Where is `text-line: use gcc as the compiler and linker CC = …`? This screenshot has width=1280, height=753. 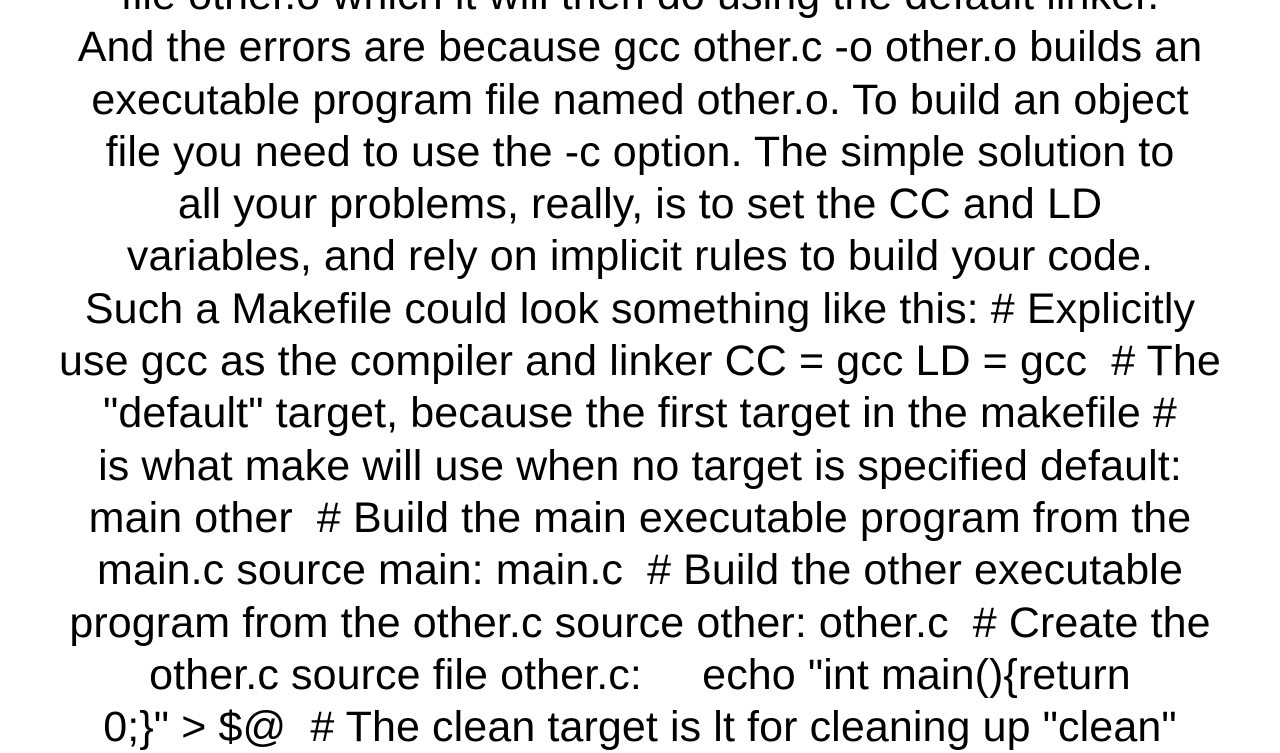 text-line: use gcc as the compiler and linker CC = … is located at coordinates (640, 361).